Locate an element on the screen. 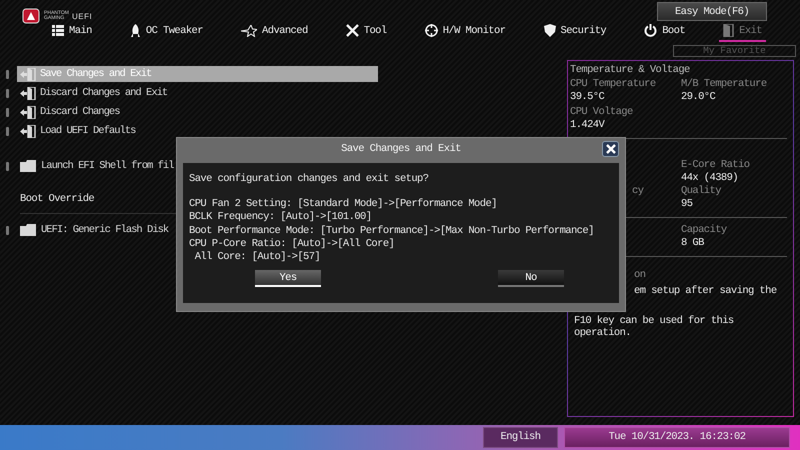 This screenshot has width=800, height=450. panel-title: Temperature & Voltage is located at coordinates (630, 70).